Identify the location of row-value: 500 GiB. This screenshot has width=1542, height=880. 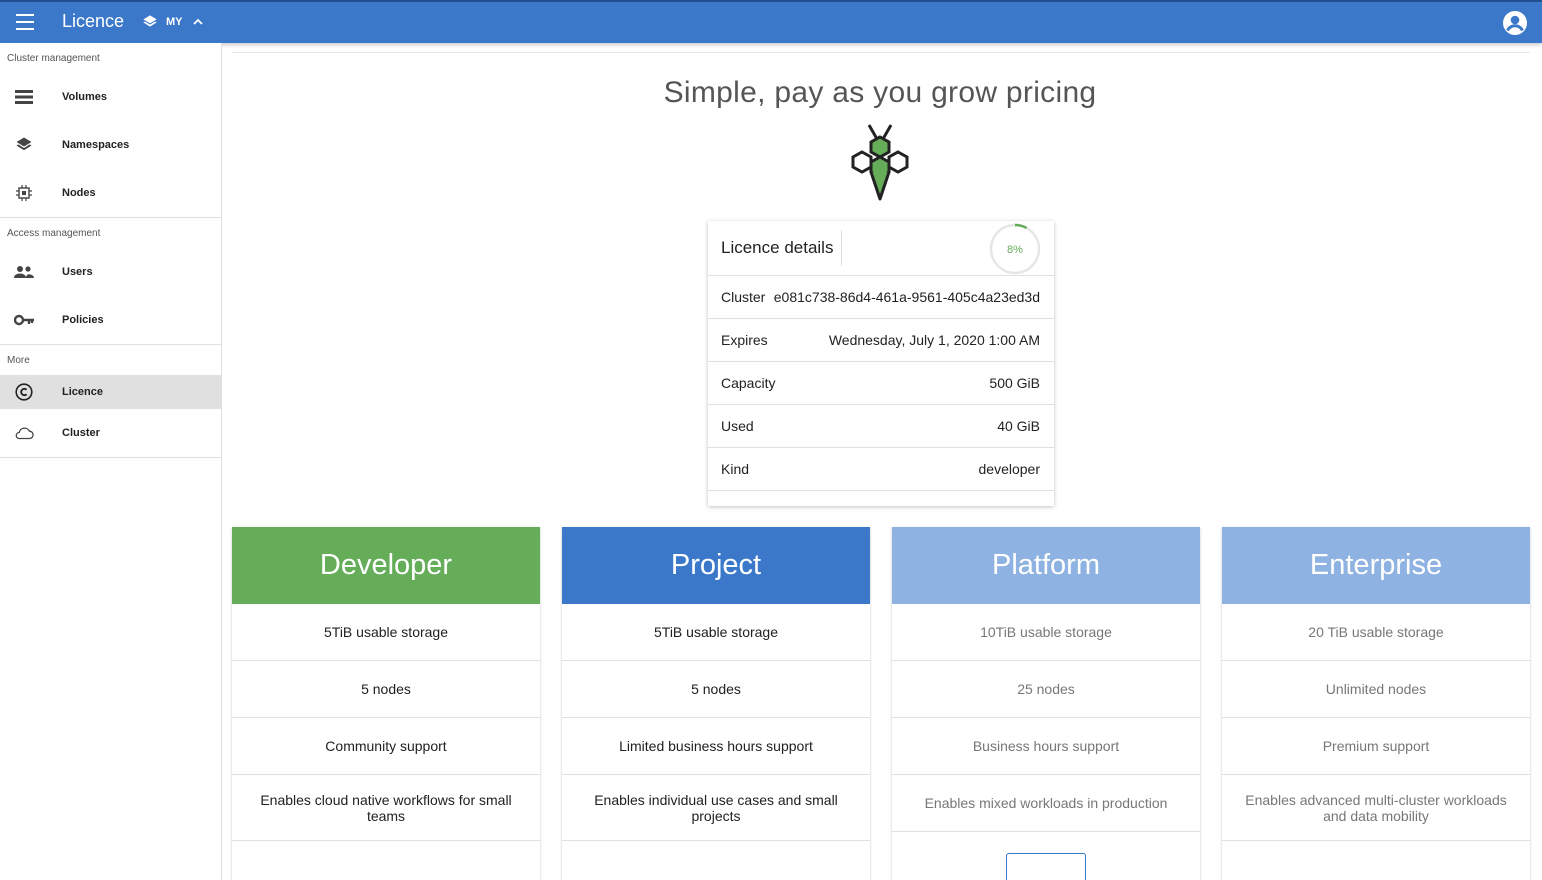
(1014, 383).